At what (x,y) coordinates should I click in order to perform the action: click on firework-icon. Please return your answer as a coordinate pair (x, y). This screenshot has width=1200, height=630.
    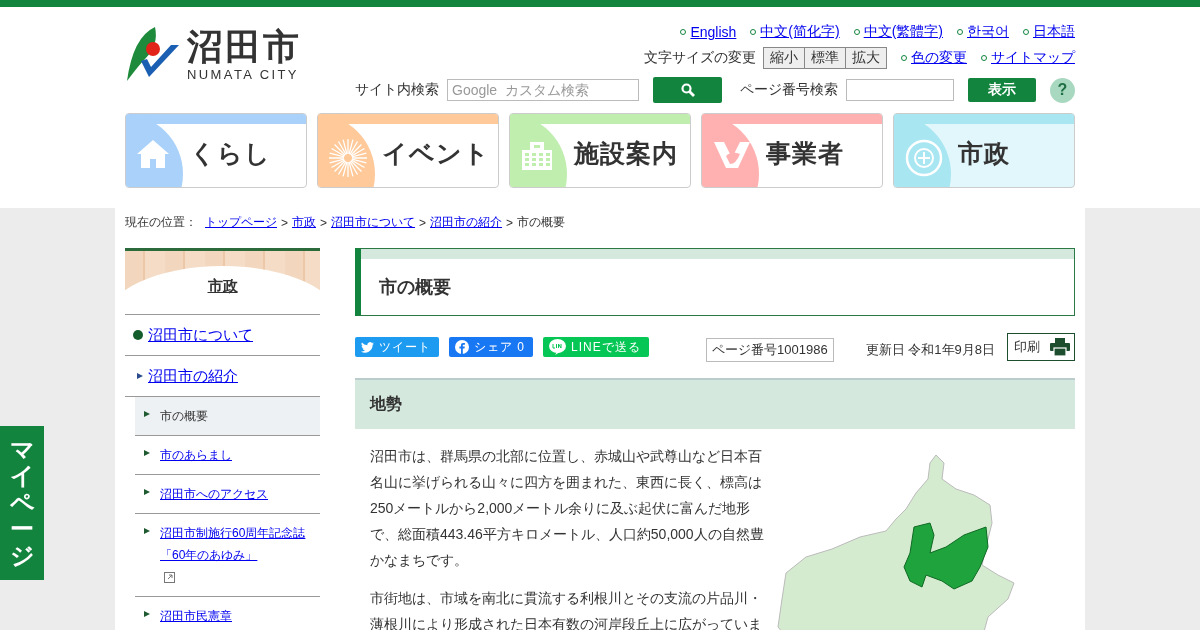
    Looking at the image, I should click on (348, 158).